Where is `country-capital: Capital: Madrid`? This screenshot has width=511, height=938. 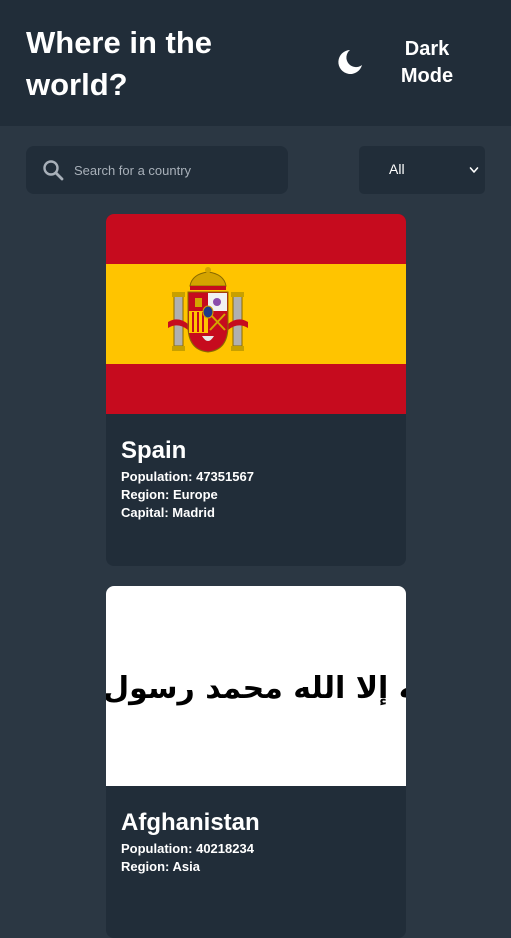 country-capital: Capital: Madrid is located at coordinates (168, 512).